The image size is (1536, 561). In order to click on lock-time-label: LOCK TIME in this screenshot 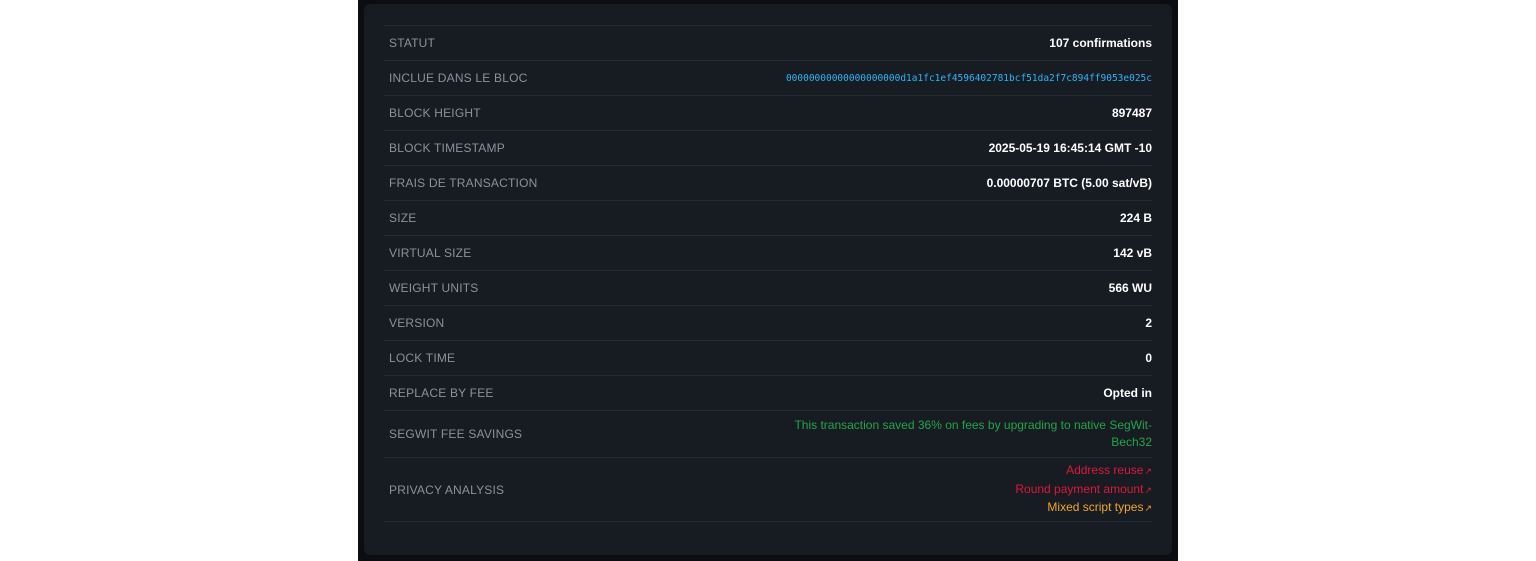, I will do `click(422, 358)`.